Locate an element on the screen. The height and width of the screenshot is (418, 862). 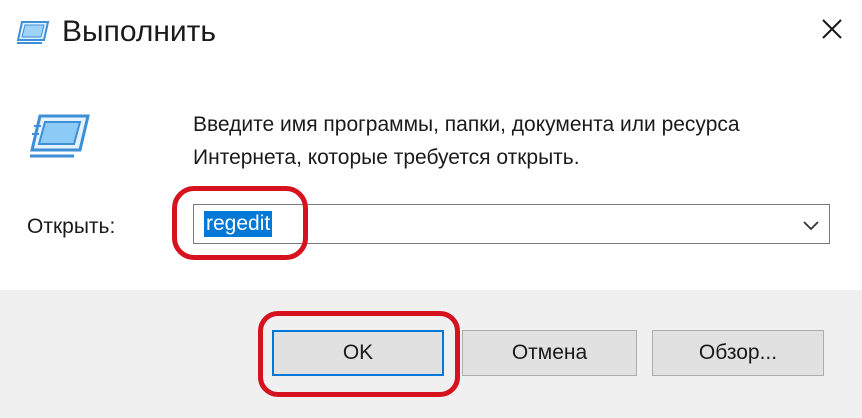
open-label: Открыть: is located at coordinates (71, 226).